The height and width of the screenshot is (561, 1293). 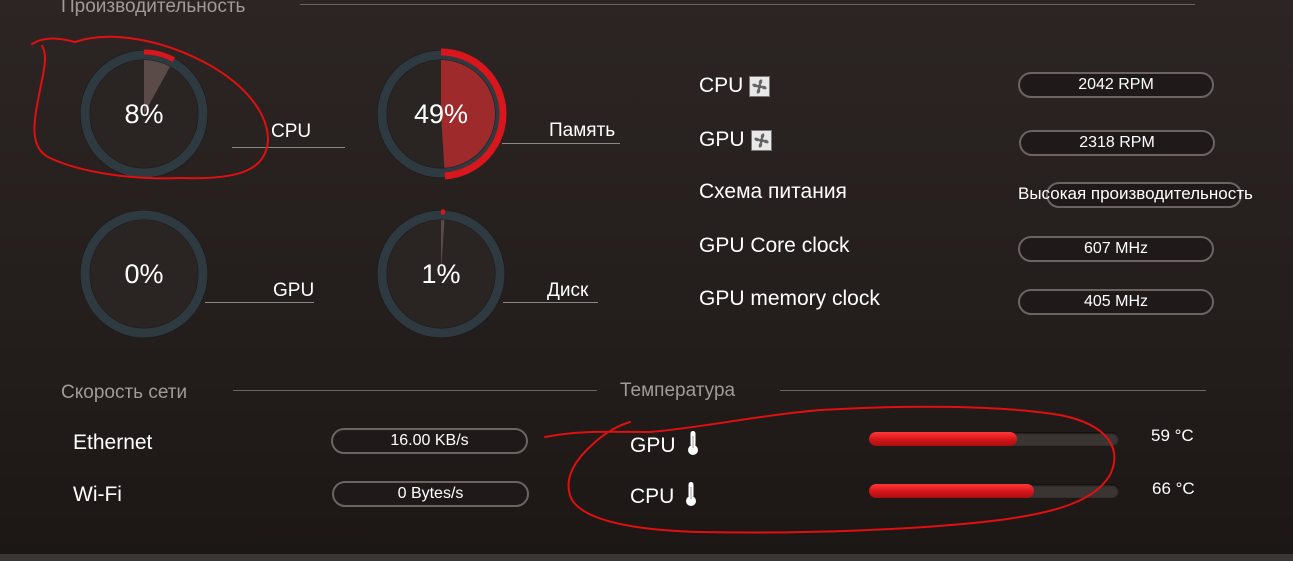 I want to click on temperature-divider, so click(x=993, y=390).